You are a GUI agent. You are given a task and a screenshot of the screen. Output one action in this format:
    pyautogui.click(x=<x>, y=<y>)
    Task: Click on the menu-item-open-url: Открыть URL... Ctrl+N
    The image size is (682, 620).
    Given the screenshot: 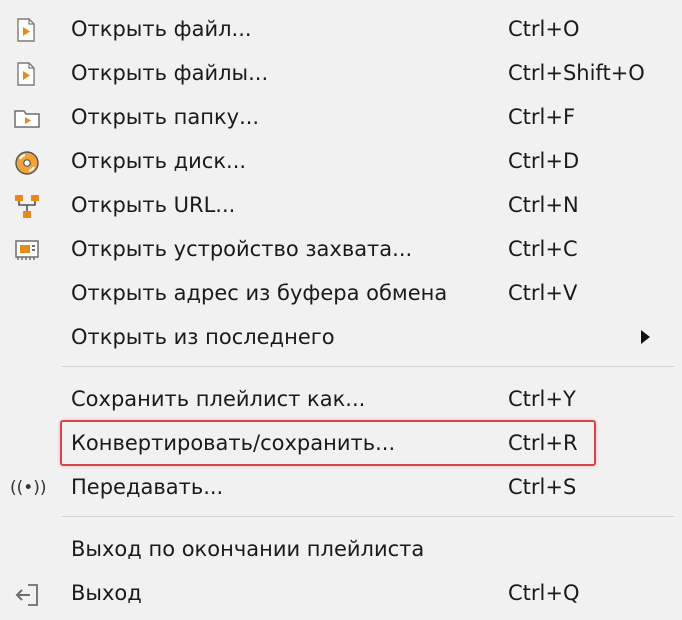 What is the action you would take?
    pyautogui.click(x=341, y=205)
    